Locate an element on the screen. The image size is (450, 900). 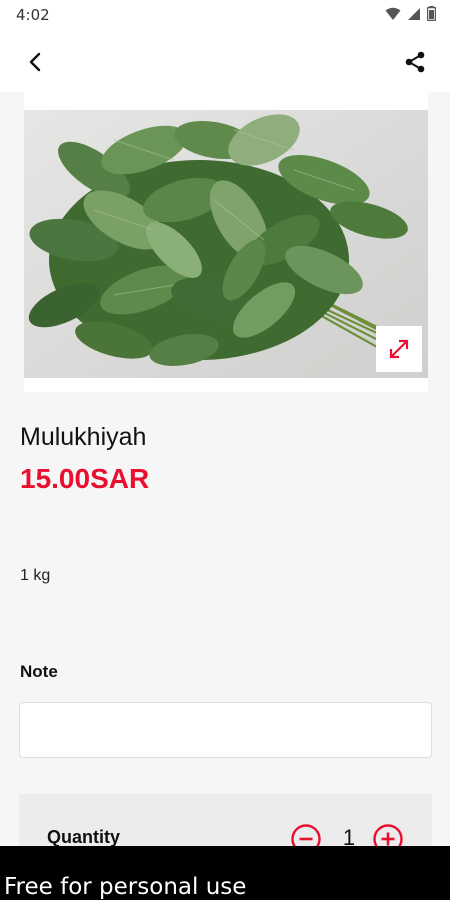
product-price: 15.00SAR is located at coordinates (85, 478).